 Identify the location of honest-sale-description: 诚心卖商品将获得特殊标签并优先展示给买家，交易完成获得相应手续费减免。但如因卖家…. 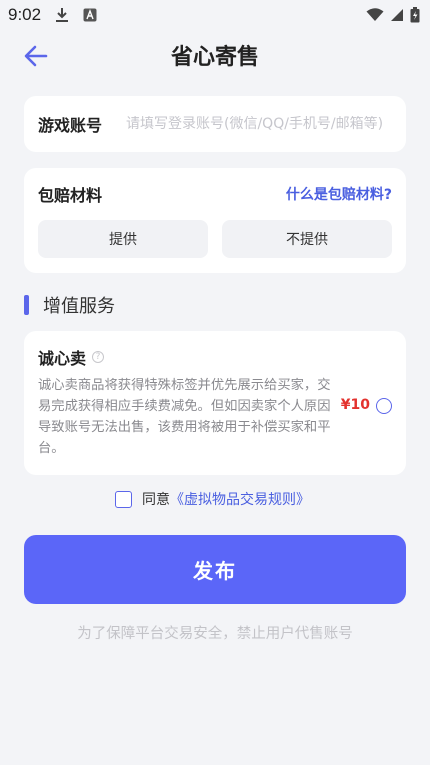
(184, 417).